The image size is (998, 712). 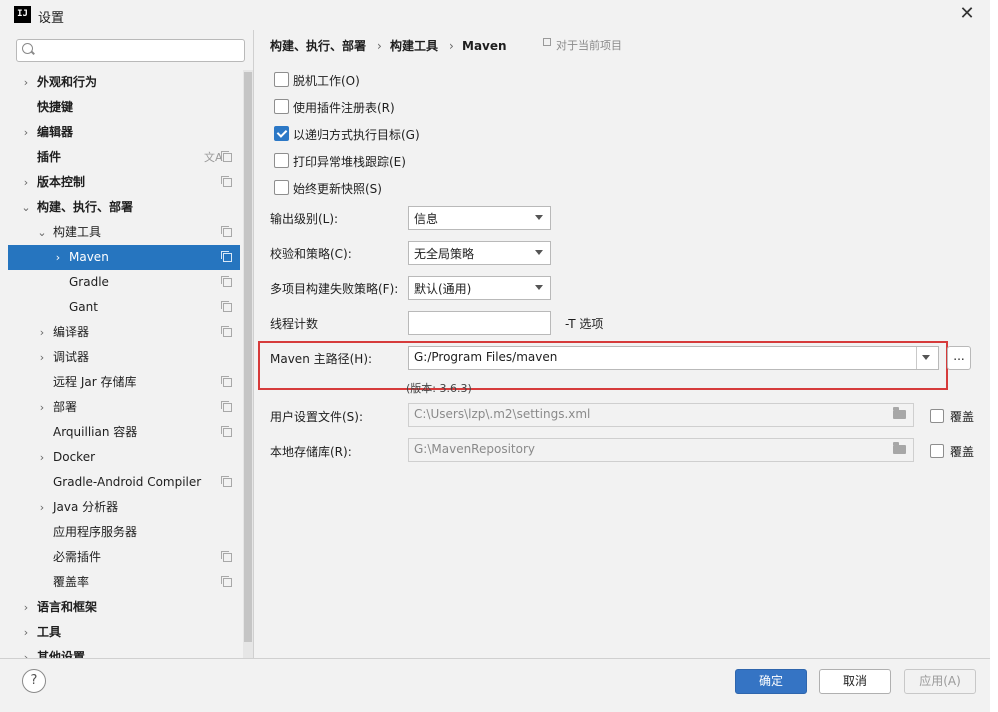 I want to click on checksum-policy-label: 校验和策略(C):, so click(x=311, y=254).